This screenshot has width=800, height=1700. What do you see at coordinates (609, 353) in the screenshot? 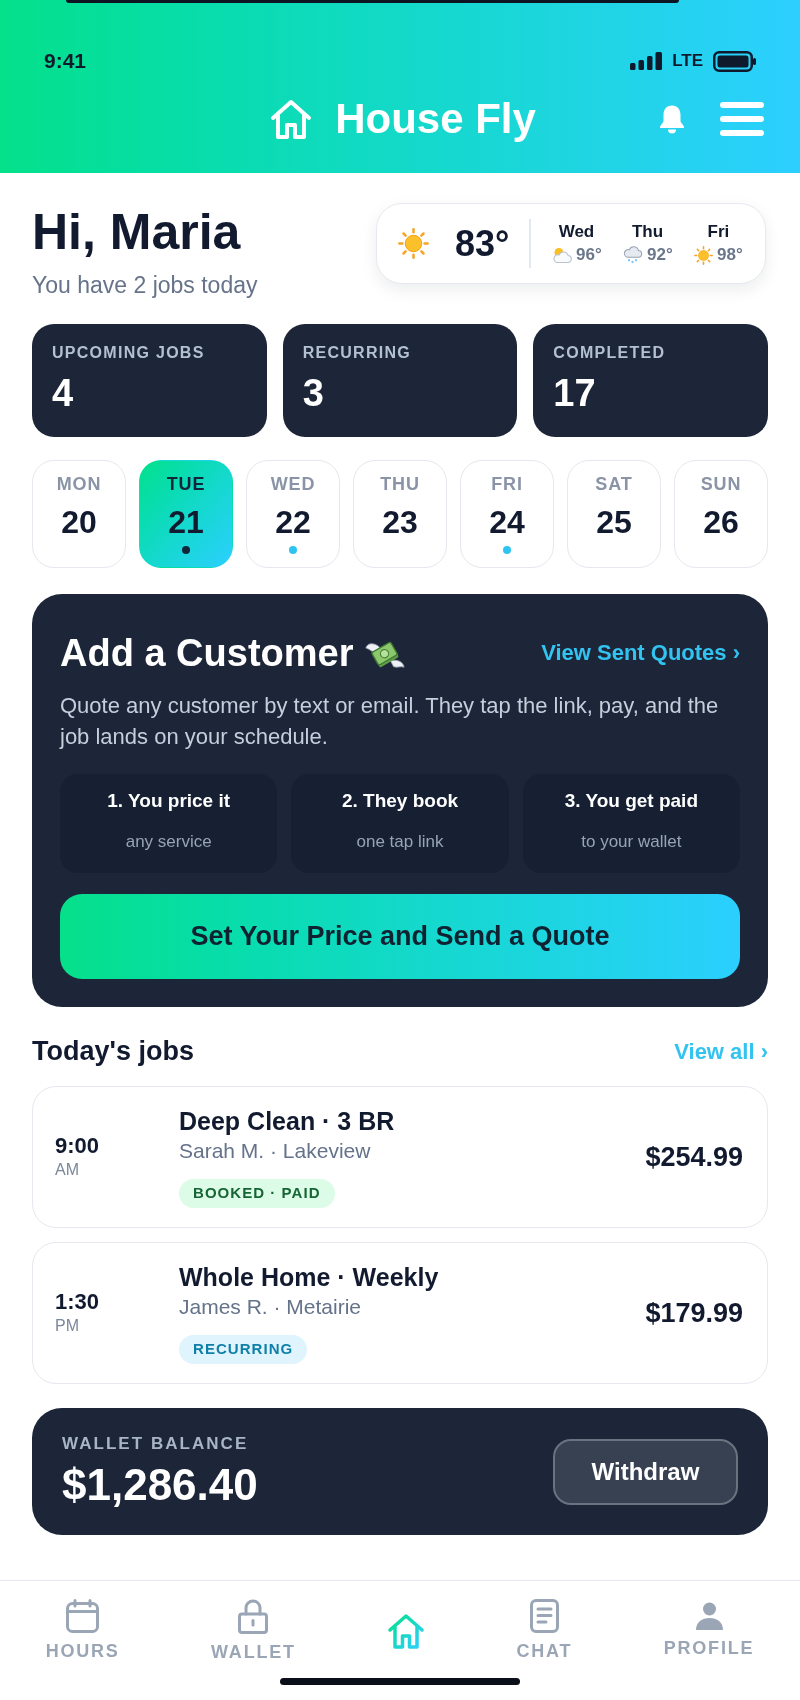
I see `stat-label: COMPLETED` at bounding box center [609, 353].